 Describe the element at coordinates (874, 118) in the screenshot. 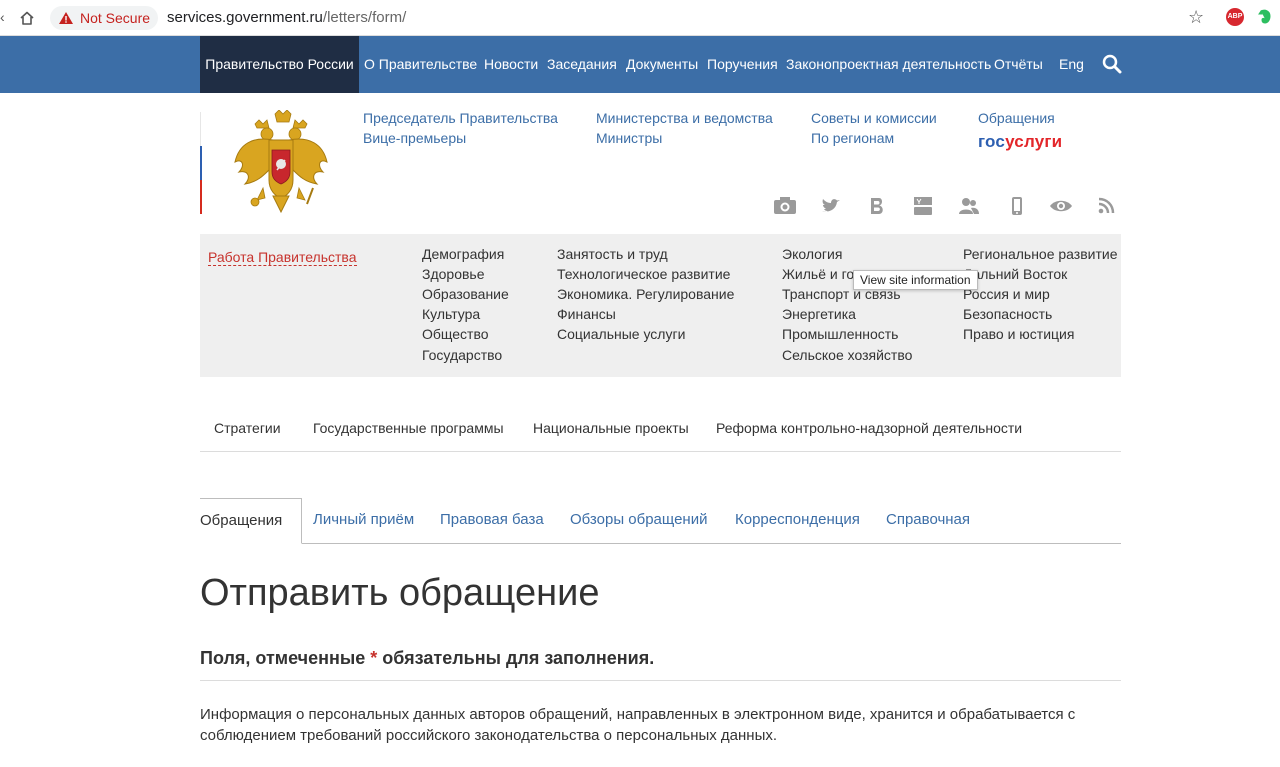

I see `link-councils: Советы и комиссии` at that location.